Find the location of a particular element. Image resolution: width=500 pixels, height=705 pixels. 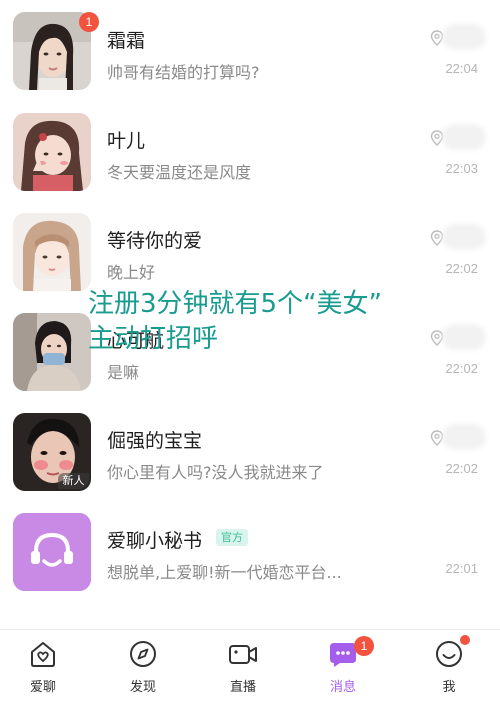

video-camera-icon is located at coordinates (243, 654).